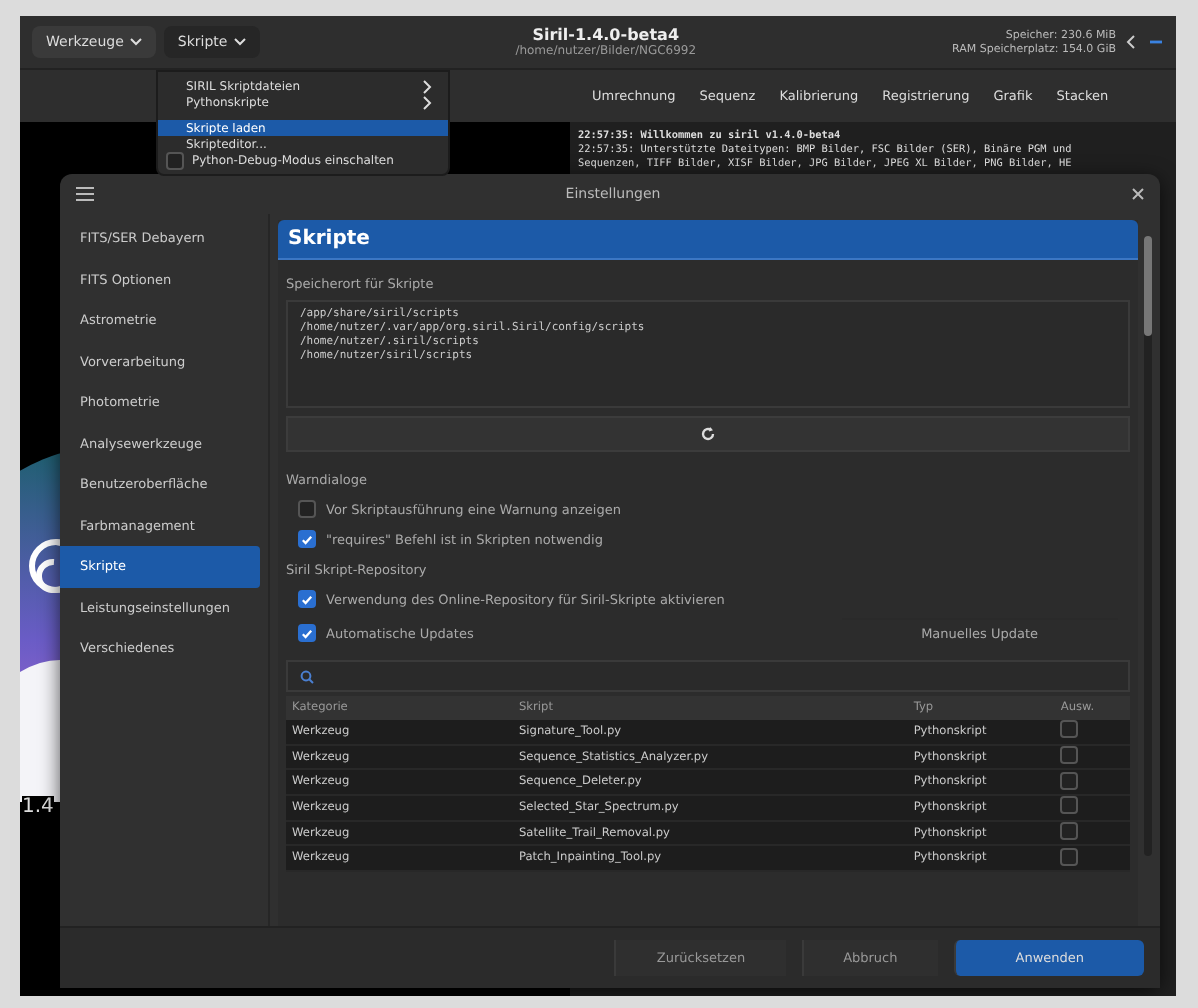 Image resolution: width=1198 pixels, height=1008 pixels. What do you see at coordinates (708, 240) in the screenshot?
I see `section-heading: Skripte` at bounding box center [708, 240].